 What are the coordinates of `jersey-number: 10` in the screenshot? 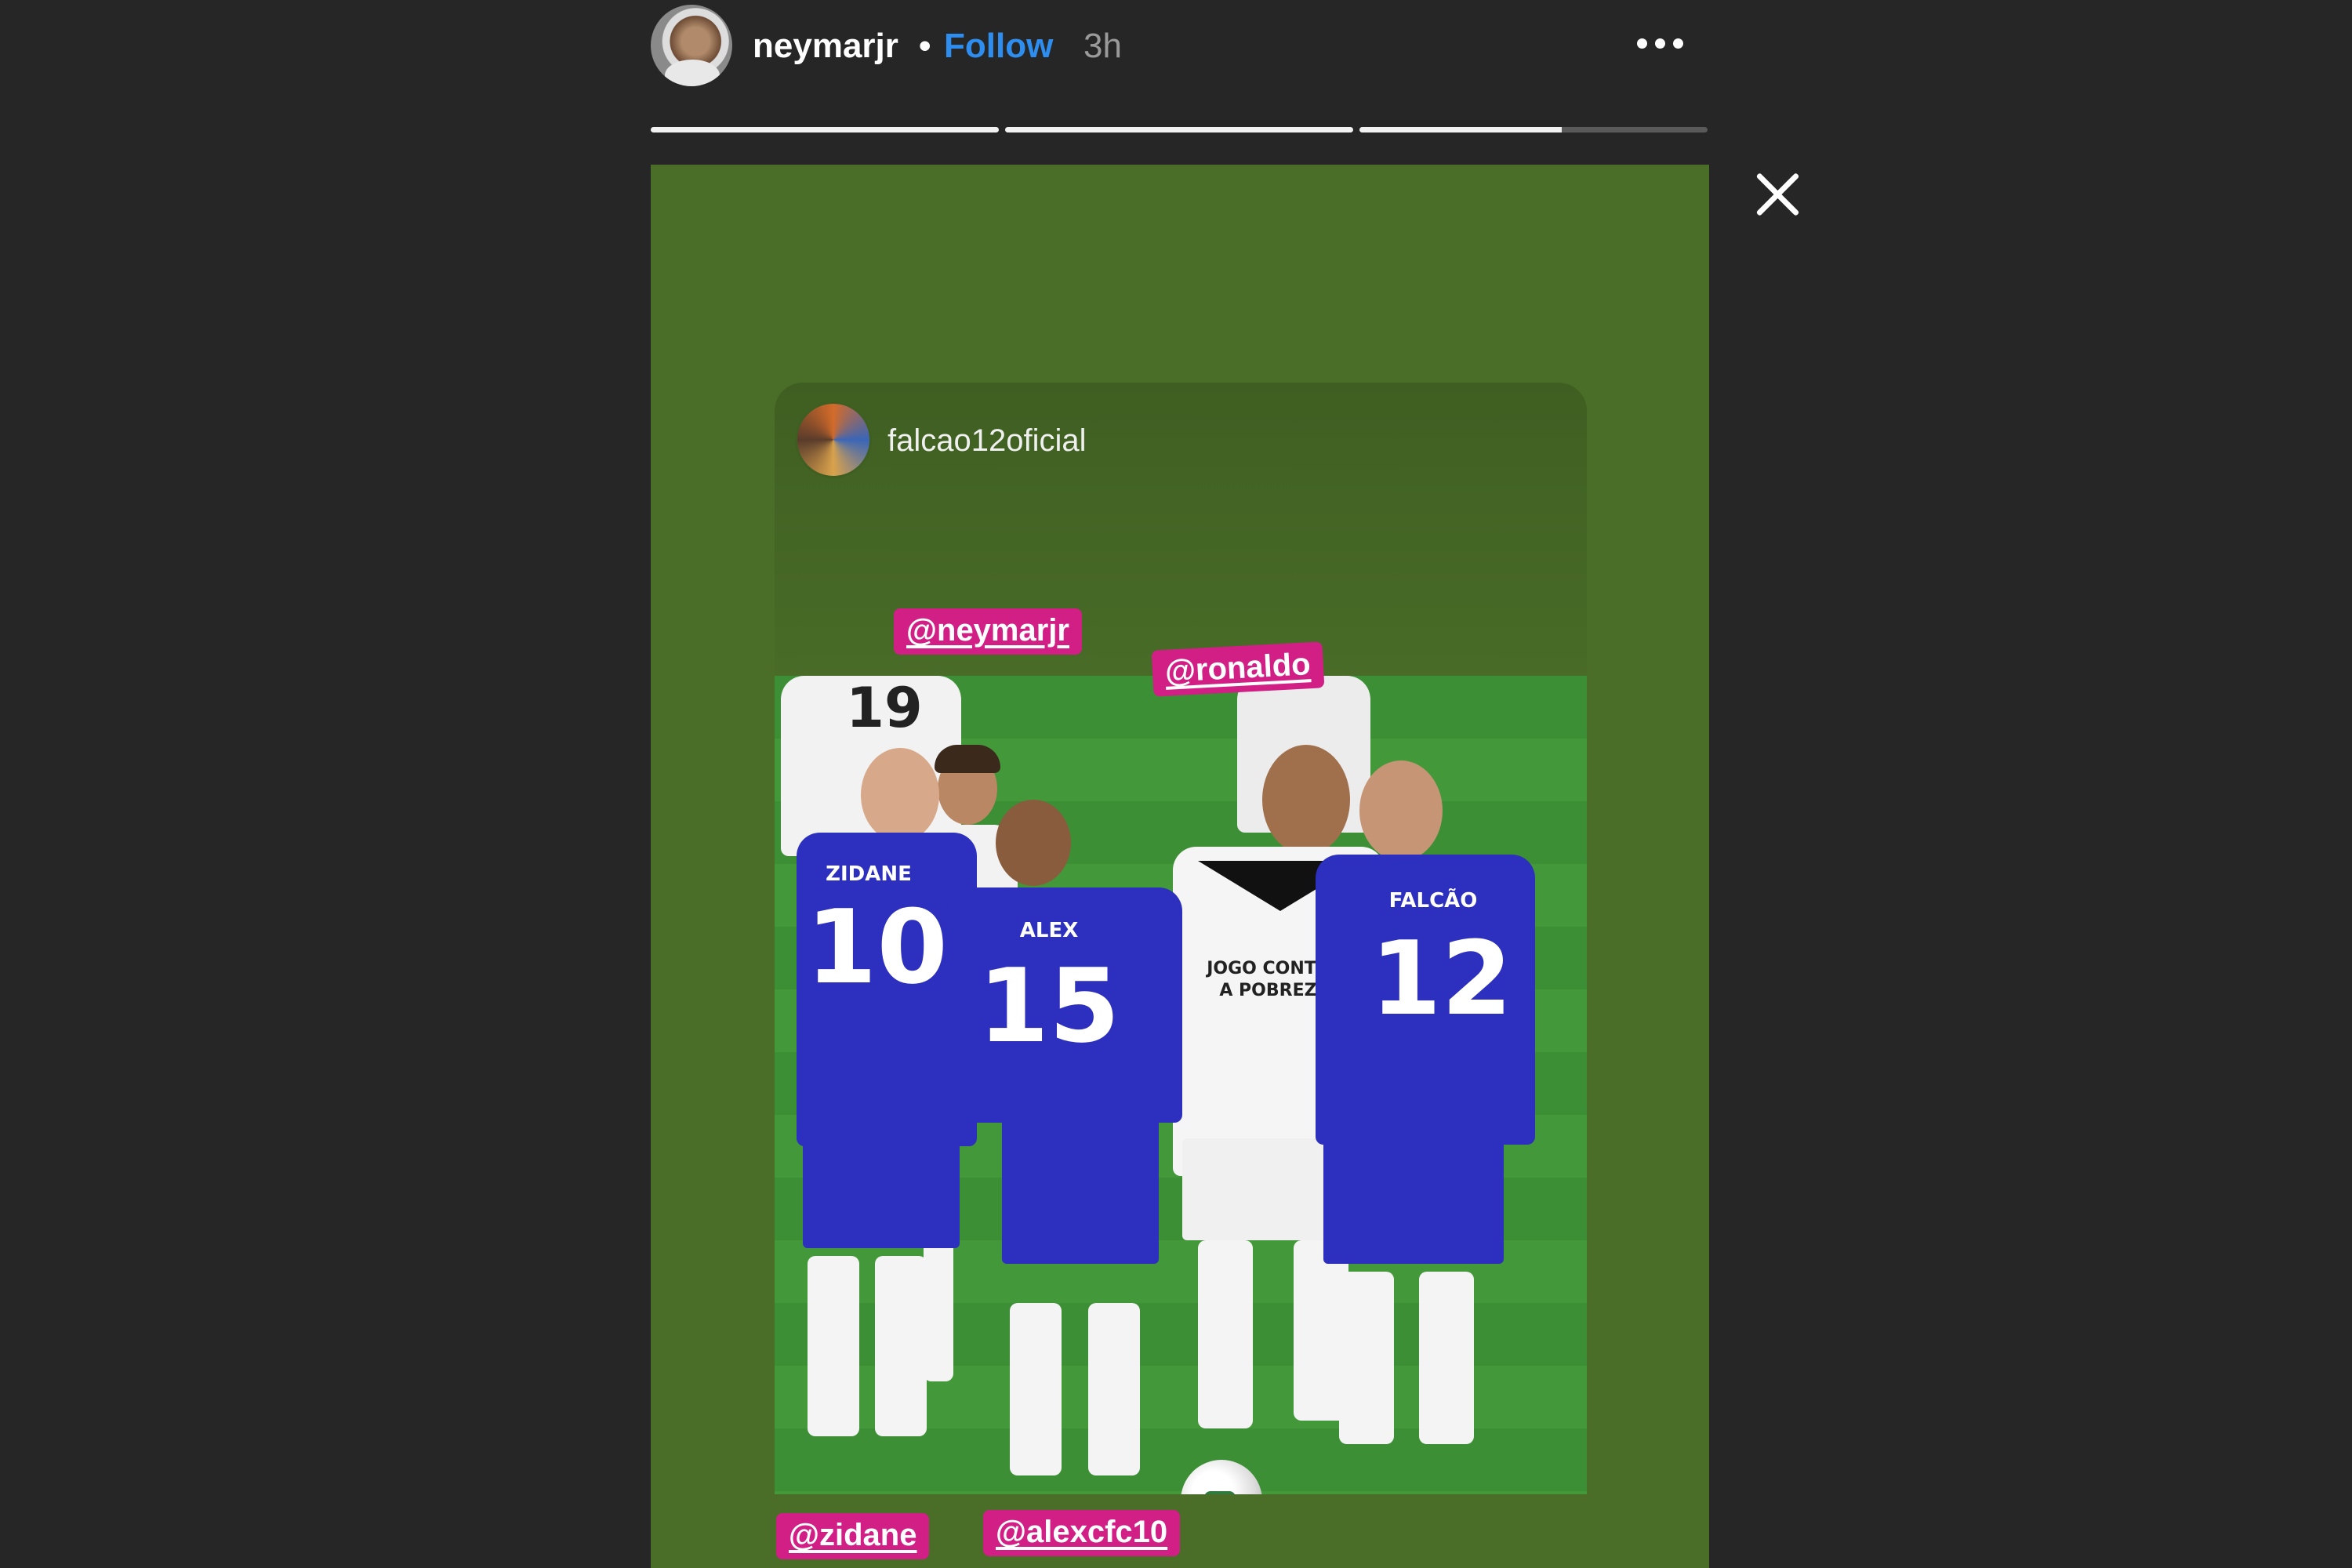 It's located at (877, 947).